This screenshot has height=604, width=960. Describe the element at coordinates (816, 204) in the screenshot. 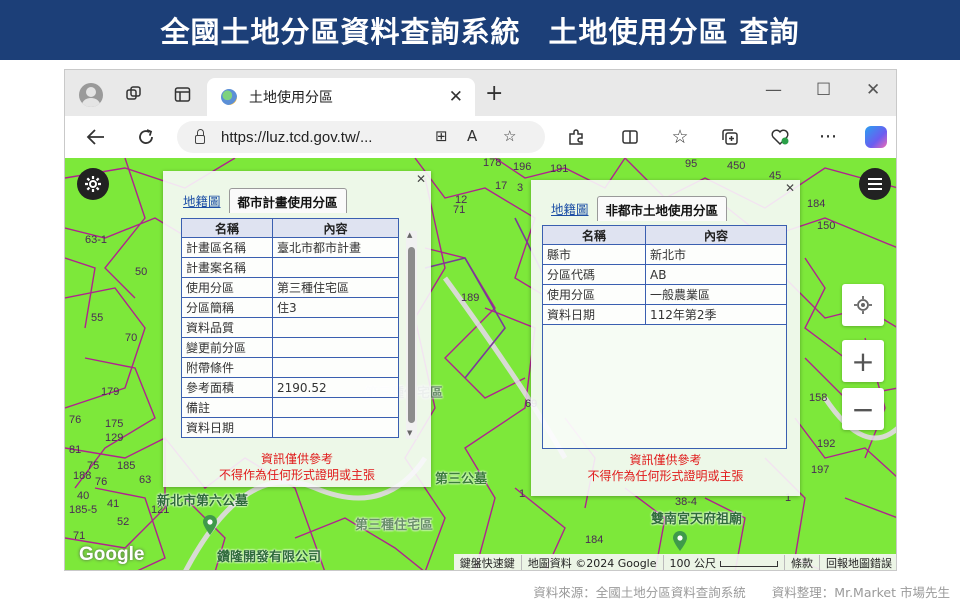

I see `parcel-label: 184` at that location.